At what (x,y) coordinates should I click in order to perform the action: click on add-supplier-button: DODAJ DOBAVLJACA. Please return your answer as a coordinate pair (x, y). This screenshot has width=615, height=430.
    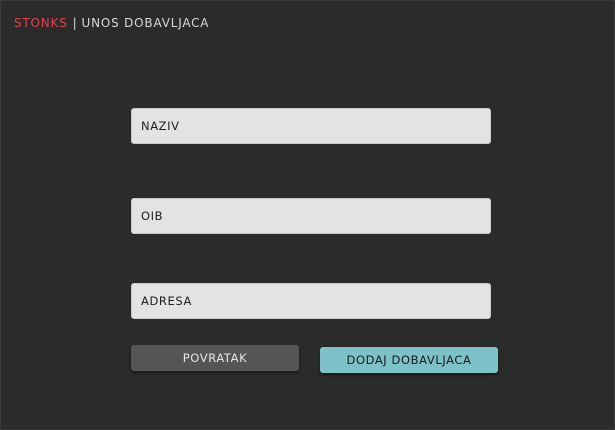
    Looking at the image, I should click on (409, 360).